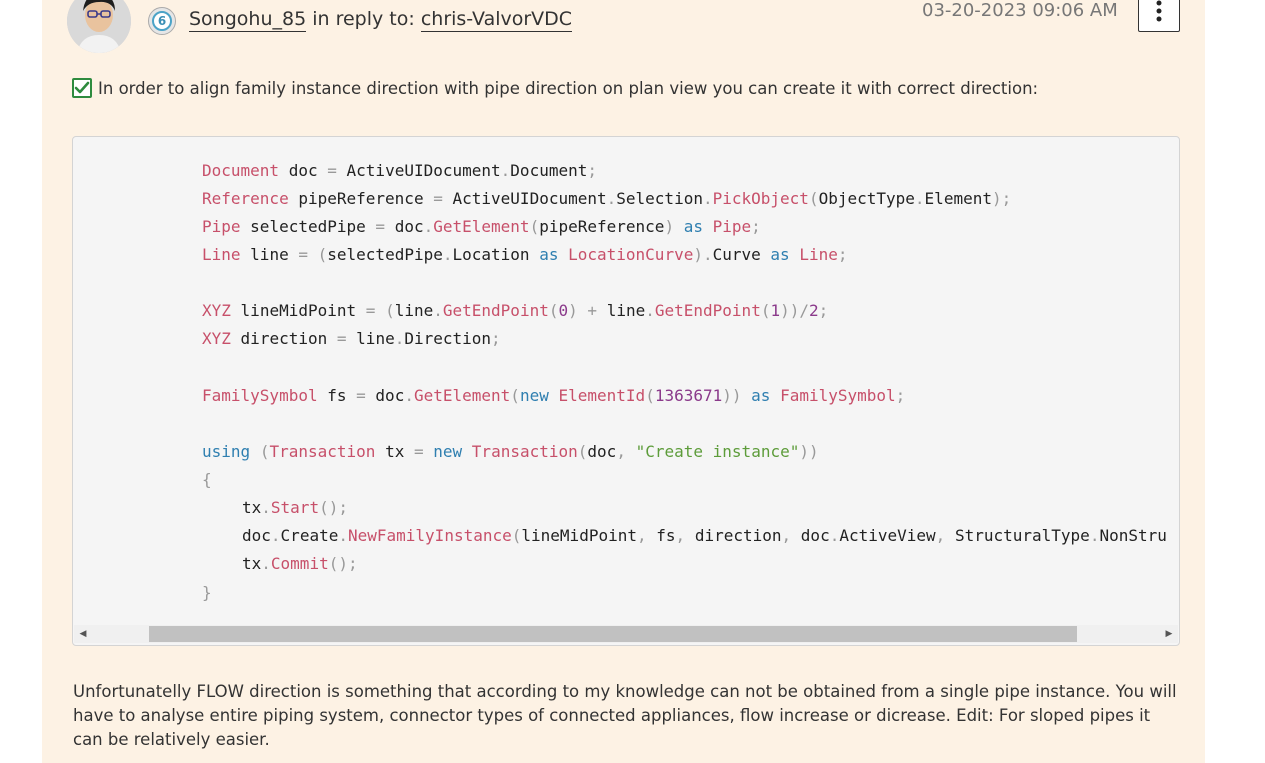 The width and height of the screenshot is (1265, 763). What do you see at coordinates (1001, 198) in the screenshot?
I see `code-token: );` at bounding box center [1001, 198].